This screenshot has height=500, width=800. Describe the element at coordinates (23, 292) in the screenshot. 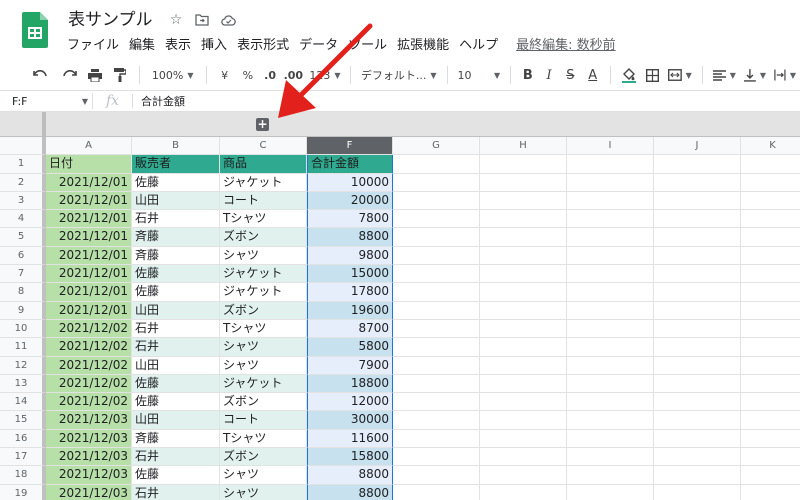

I see `row-number: 8` at that location.